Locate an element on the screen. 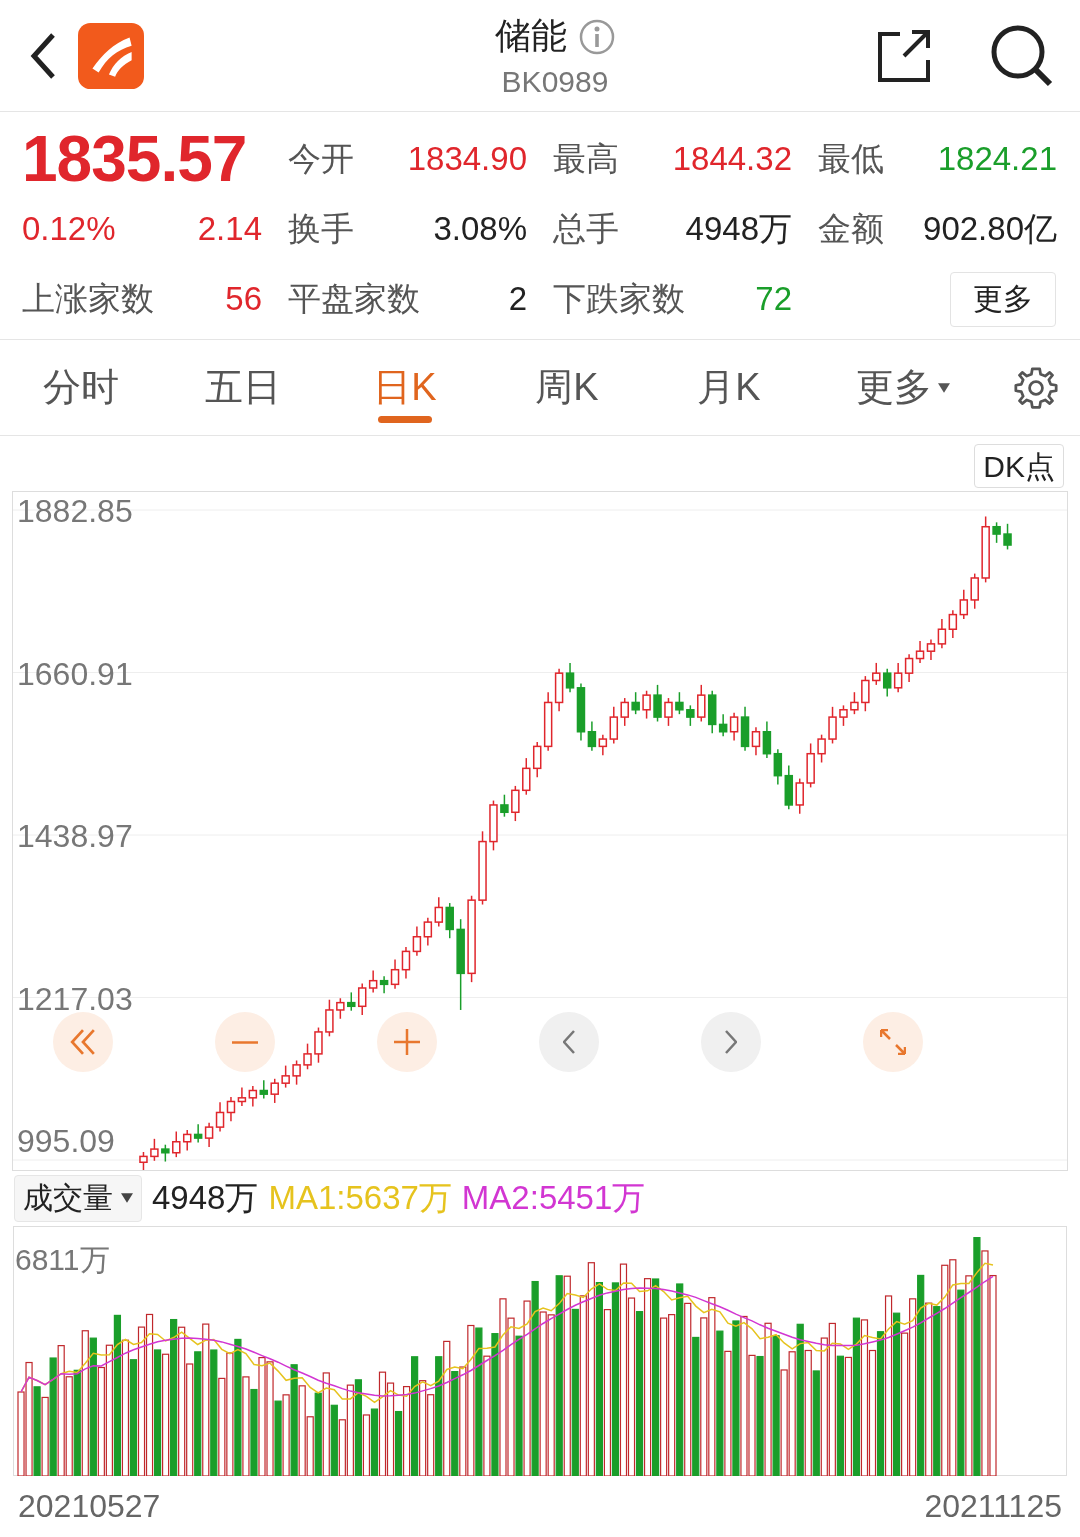 The height and width of the screenshot is (1537, 1080). minus-icon is located at coordinates (245, 1042).